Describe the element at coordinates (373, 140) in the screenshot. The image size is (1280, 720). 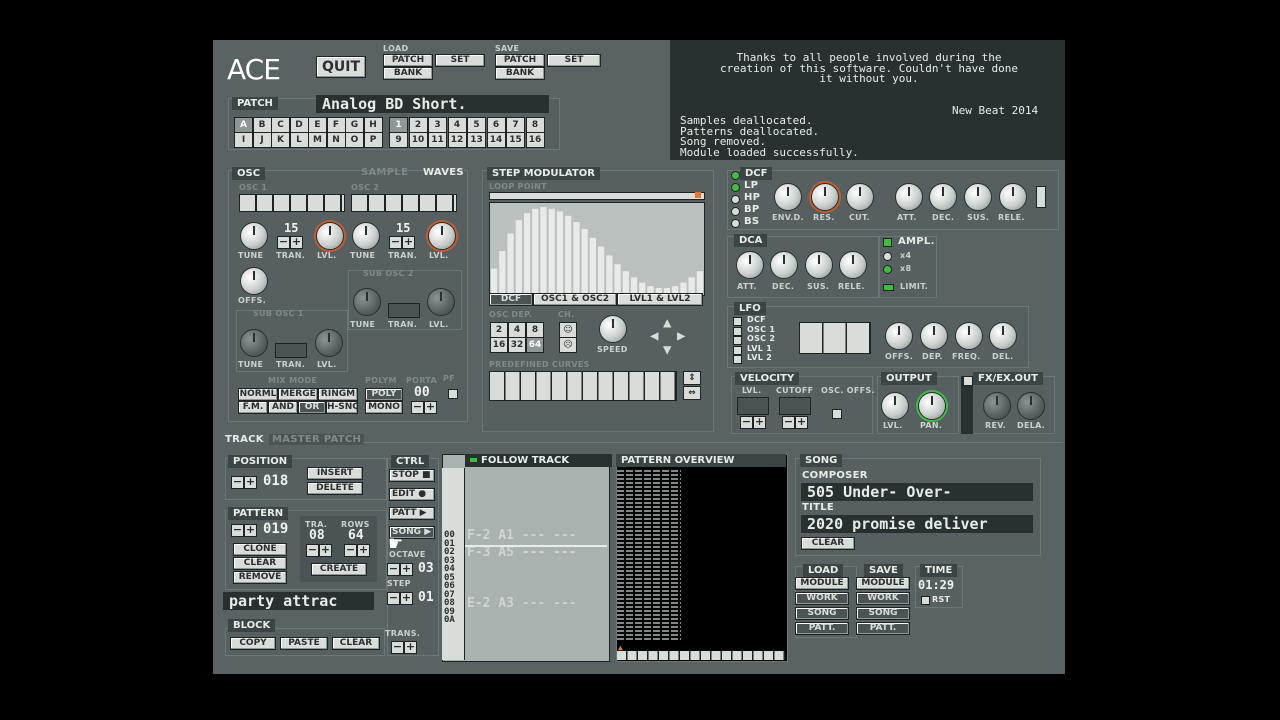
I see `patch-letter-button: P` at that location.